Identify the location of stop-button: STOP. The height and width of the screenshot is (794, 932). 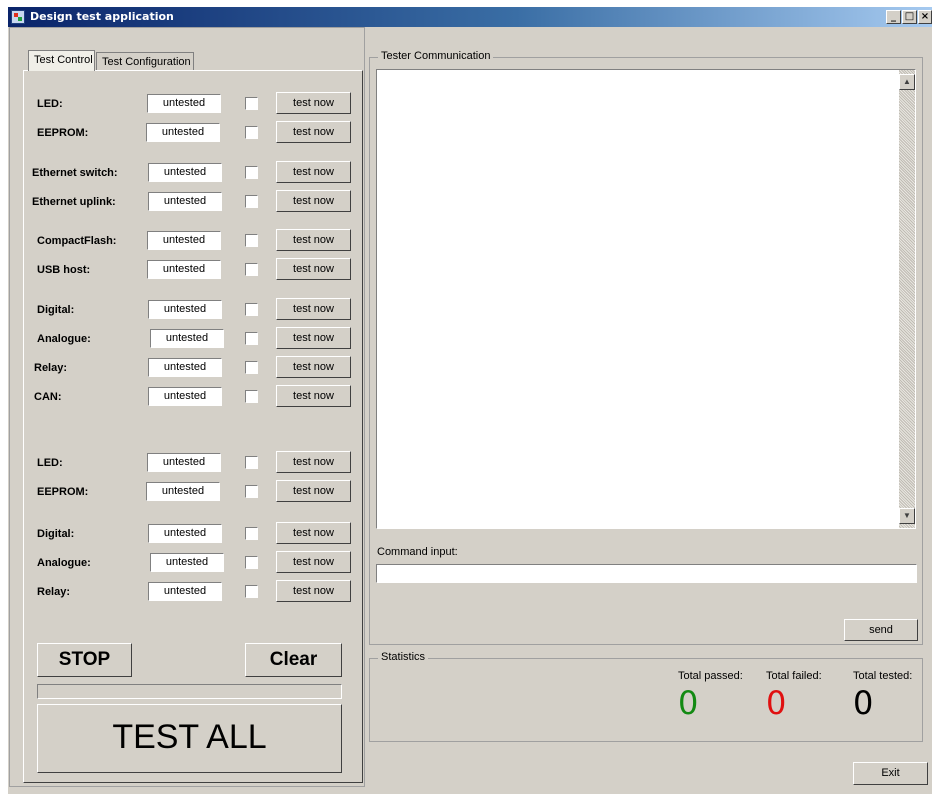
(84, 660).